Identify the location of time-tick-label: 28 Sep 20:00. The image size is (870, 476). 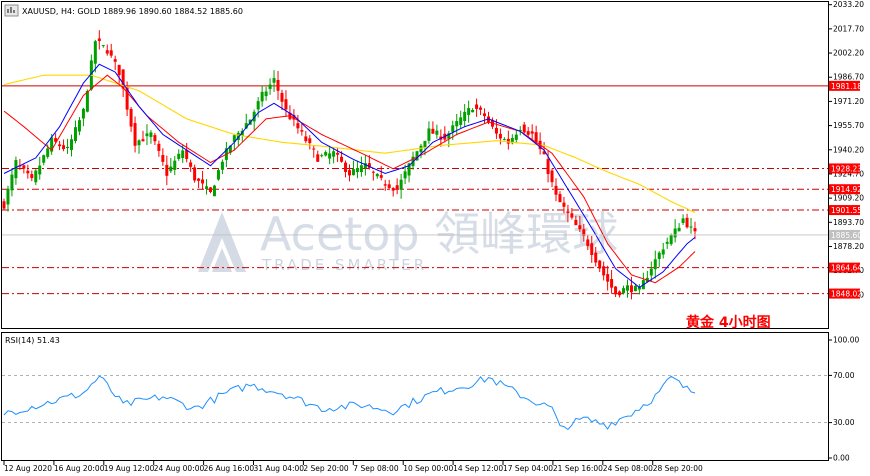
(678, 468).